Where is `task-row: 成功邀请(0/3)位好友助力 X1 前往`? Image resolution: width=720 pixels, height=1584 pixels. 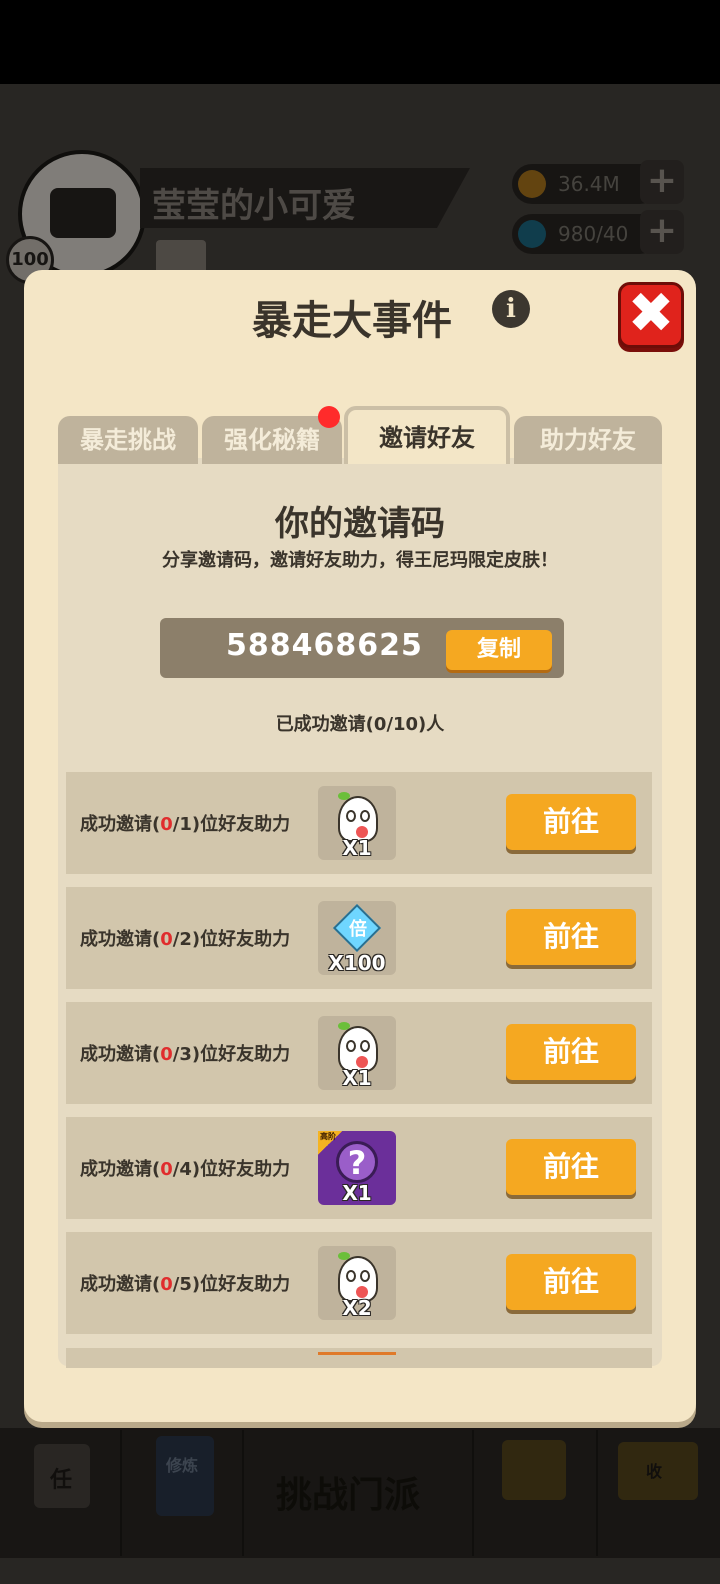 task-row: 成功邀请(0/3)位好友助力 X1 前往 is located at coordinates (359, 1053).